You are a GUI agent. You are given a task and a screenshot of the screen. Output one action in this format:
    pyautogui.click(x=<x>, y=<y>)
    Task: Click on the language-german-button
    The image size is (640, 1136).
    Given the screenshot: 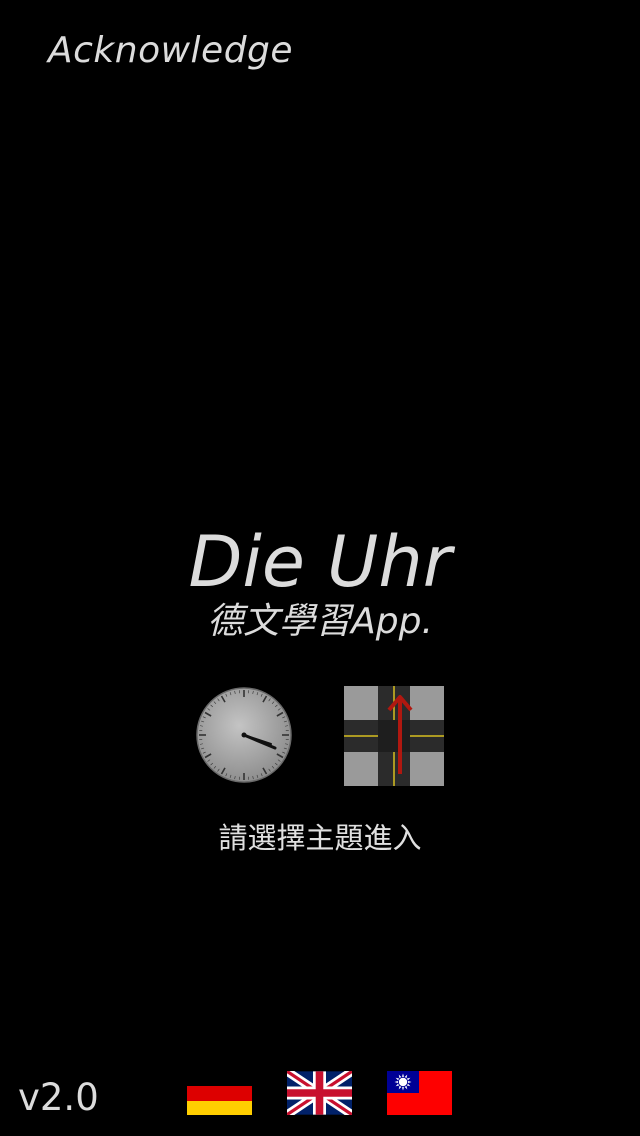 What is the action you would take?
    pyautogui.click(x=219, y=1093)
    